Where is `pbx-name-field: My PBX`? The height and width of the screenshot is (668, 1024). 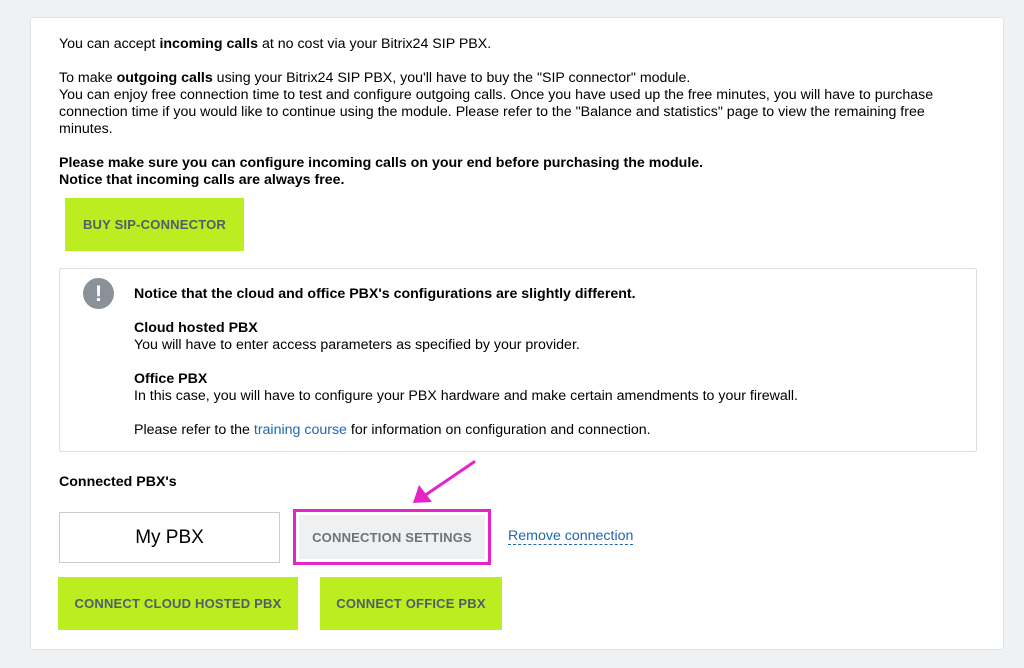 pbx-name-field: My PBX is located at coordinates (169, 537).